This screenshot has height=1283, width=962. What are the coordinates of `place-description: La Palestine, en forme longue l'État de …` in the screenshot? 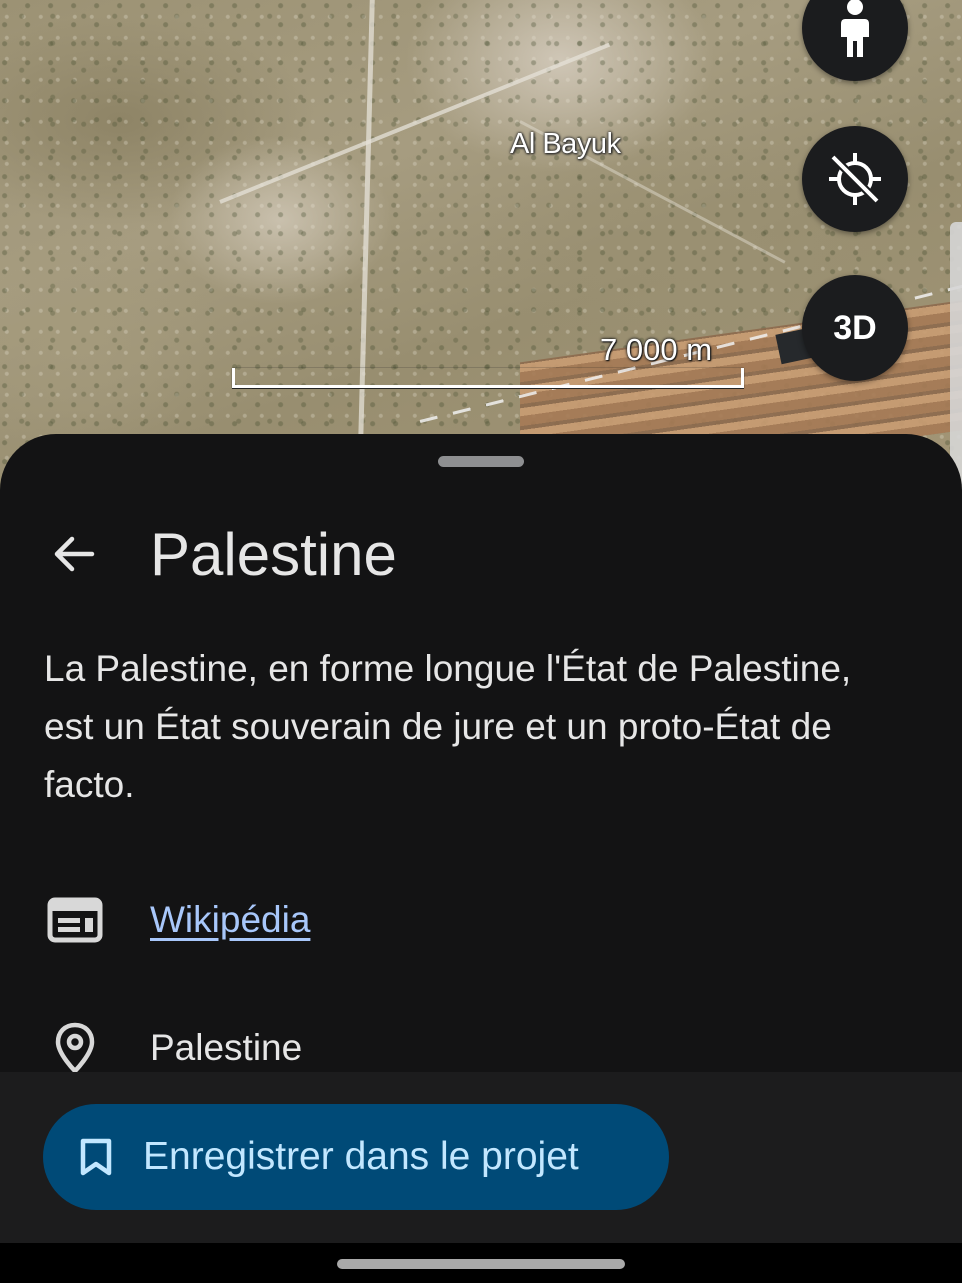 It's located at (448, 726).